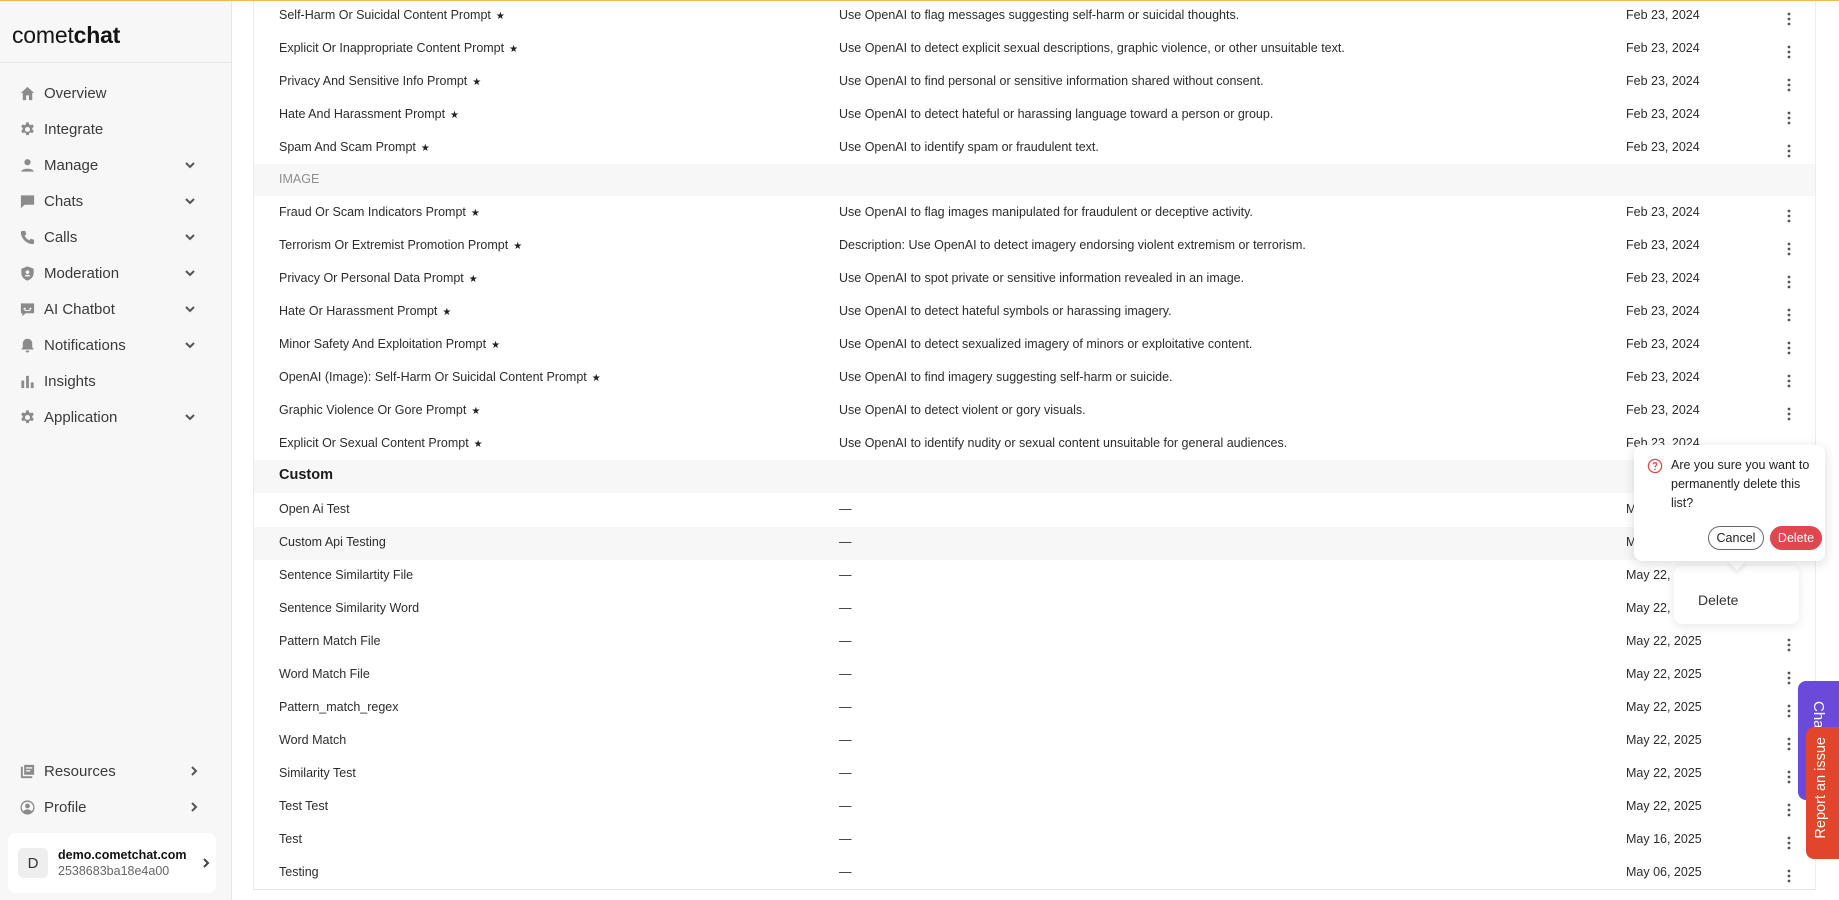 This screenshot has width=1839, height=900. I want to click on sidebar-item-label: Resources, so click(80, 771).